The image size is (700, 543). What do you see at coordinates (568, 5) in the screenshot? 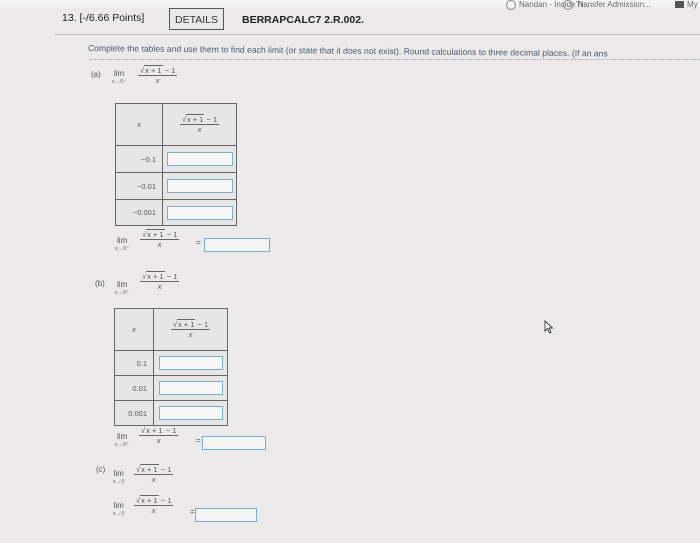
I see `globe-icon` at bounding box center [568, 5].